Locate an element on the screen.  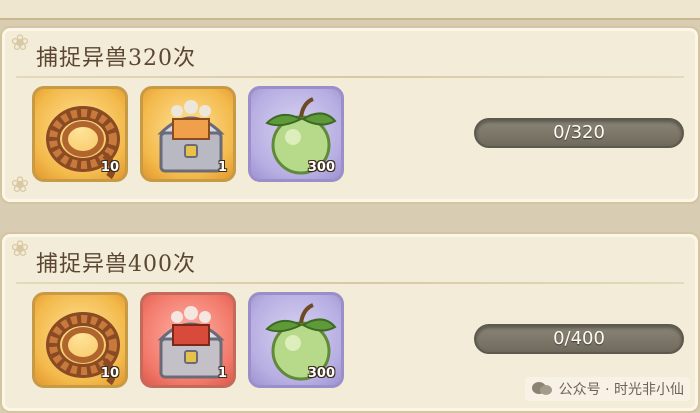
progress-bar: 0/400 is located at coordinates (579, 339).